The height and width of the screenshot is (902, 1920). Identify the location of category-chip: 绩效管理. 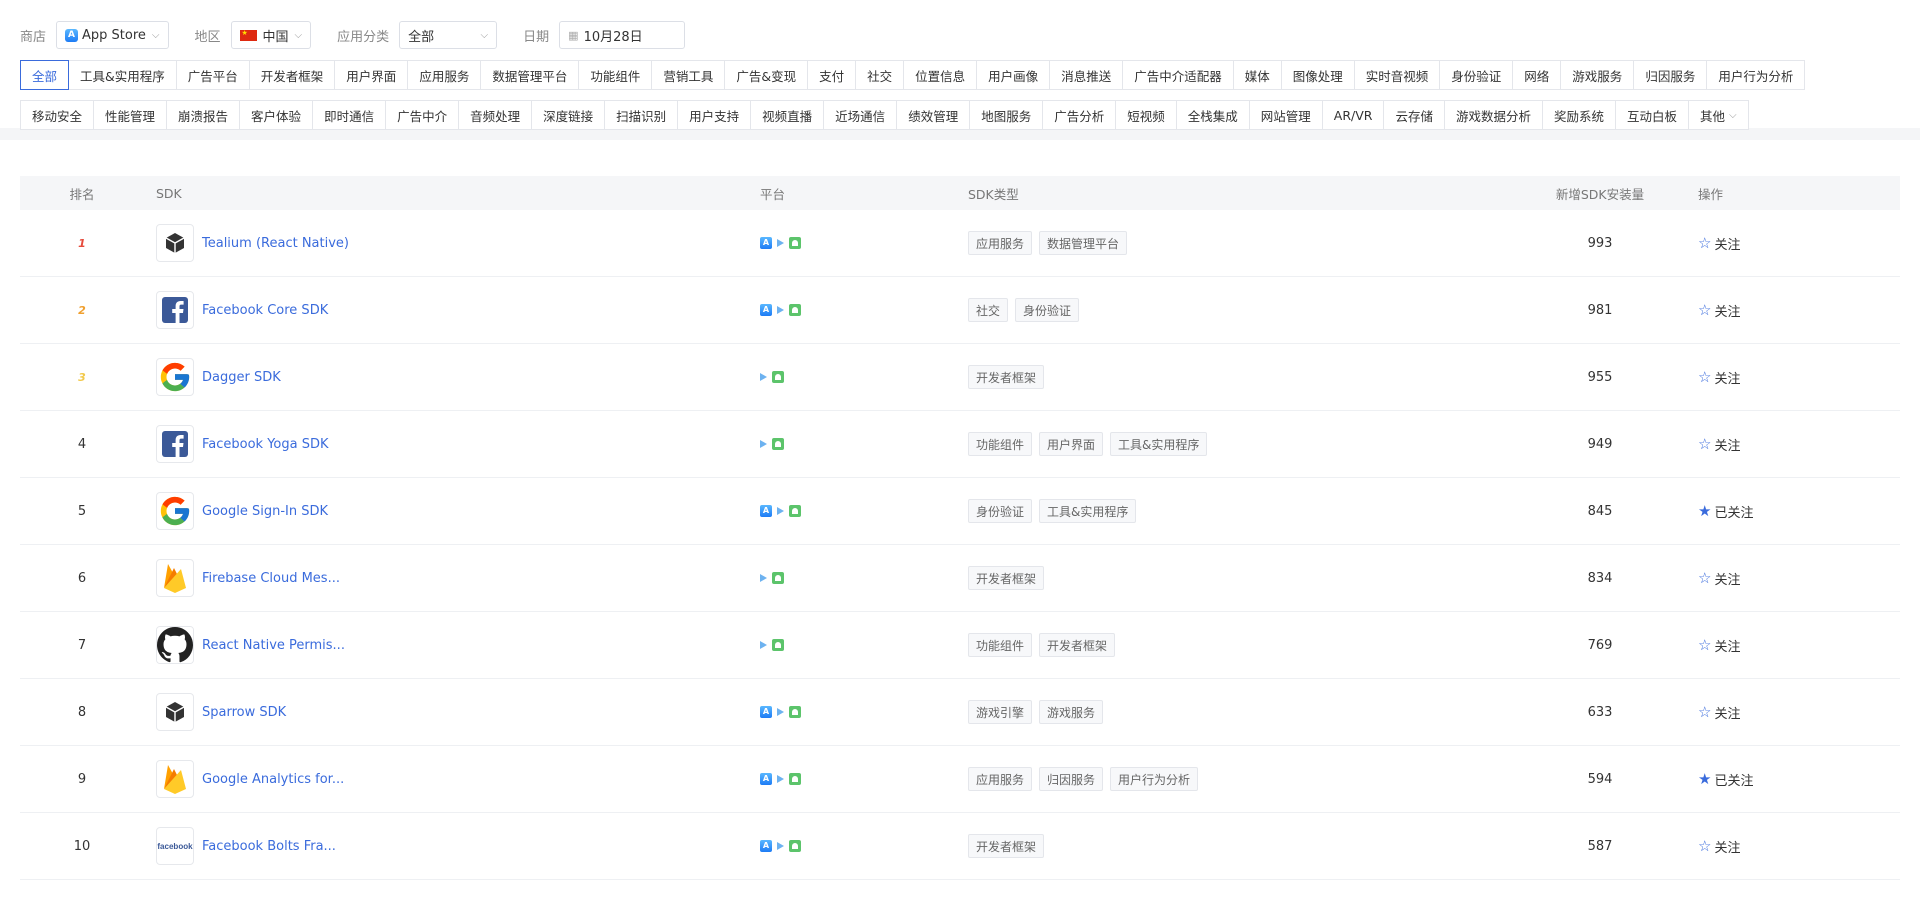
(933, 115).